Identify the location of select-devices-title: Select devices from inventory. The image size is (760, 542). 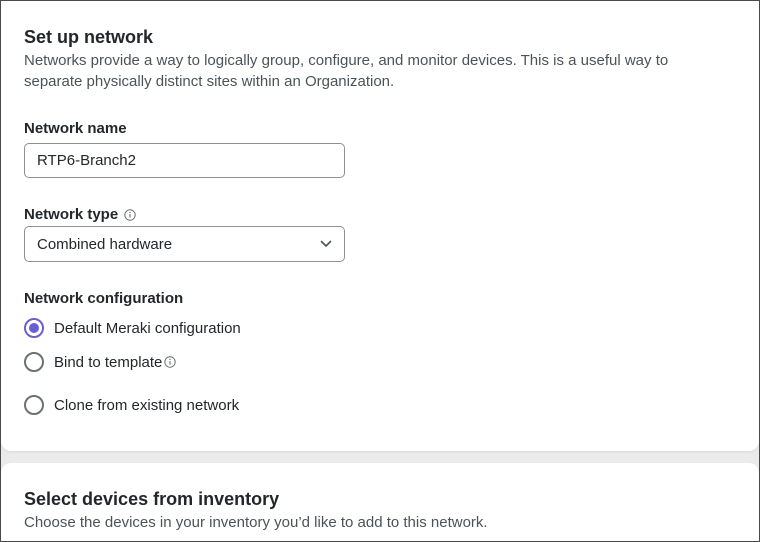
(152, 499).